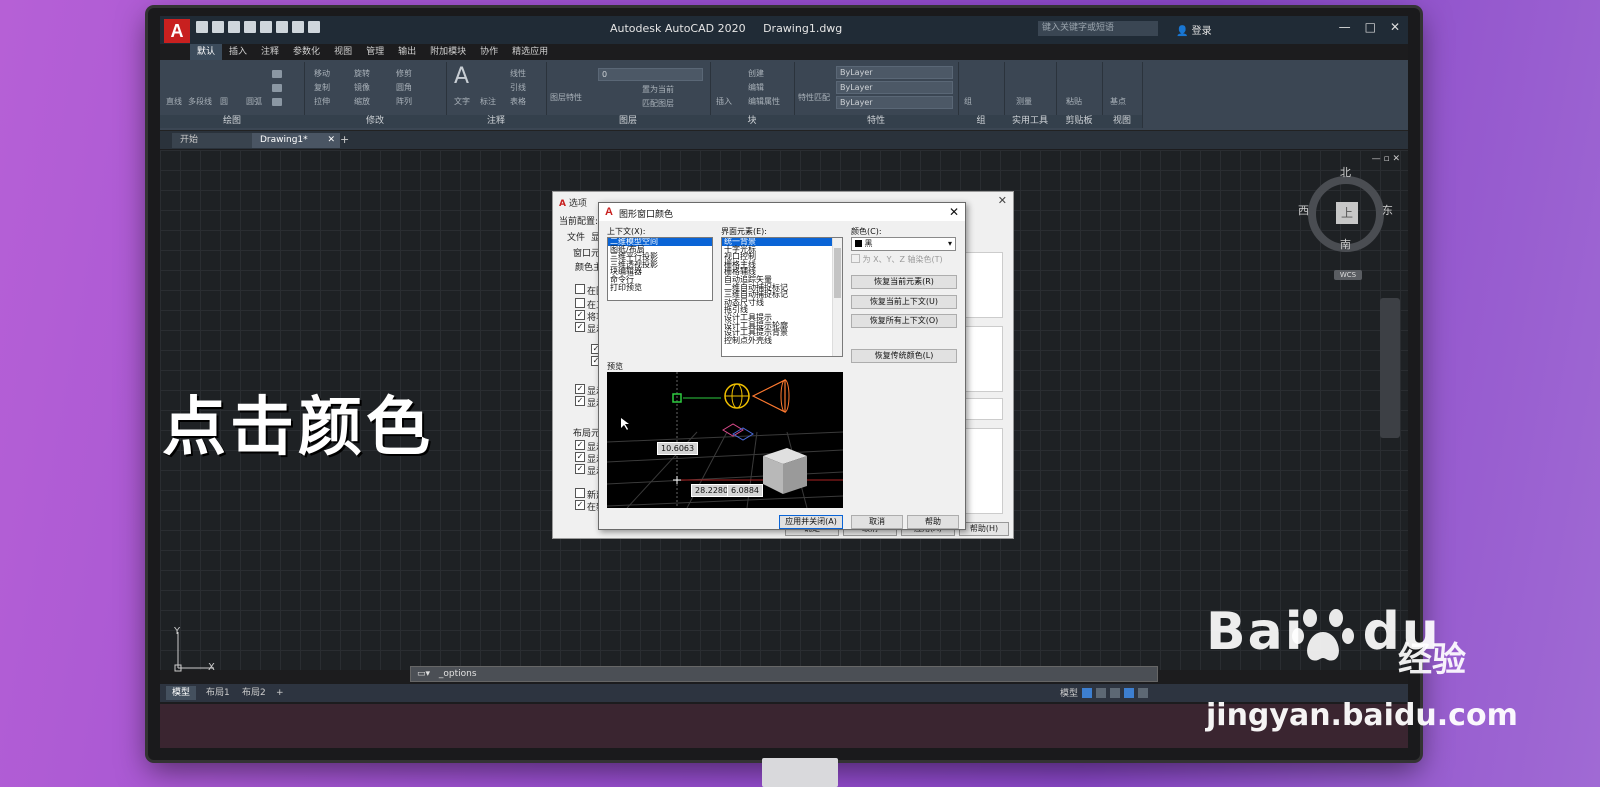 The width and height of the screenshot is (1600, 787). What do you see at coordinates (1024, 101) in the screenshot?
I see `measure-tool: 测量` at bounding box center [1024, 101].